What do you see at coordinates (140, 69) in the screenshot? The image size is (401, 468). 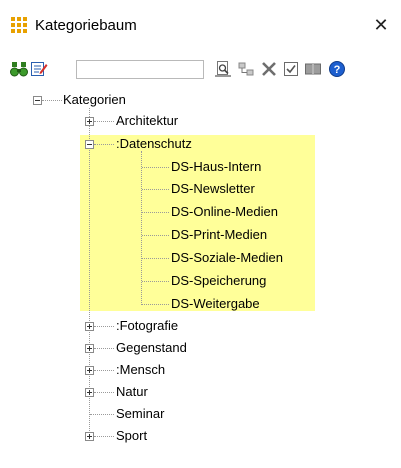 I see `search-input` at bounding box center [140, 69].